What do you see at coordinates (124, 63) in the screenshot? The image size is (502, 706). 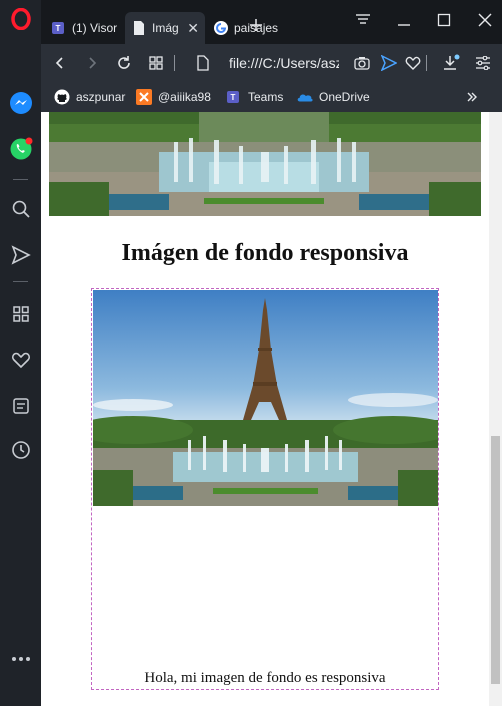 I see `reload-icon` at bounding box center [124, 63].